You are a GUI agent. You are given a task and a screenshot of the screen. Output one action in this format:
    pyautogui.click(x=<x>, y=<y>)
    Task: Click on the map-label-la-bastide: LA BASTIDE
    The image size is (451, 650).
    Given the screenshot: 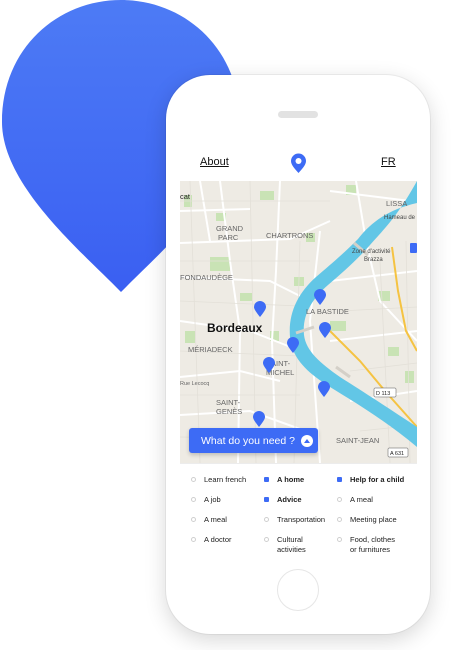 What is the action you would take?
    pyautogui.click(x=327, y=311)
    